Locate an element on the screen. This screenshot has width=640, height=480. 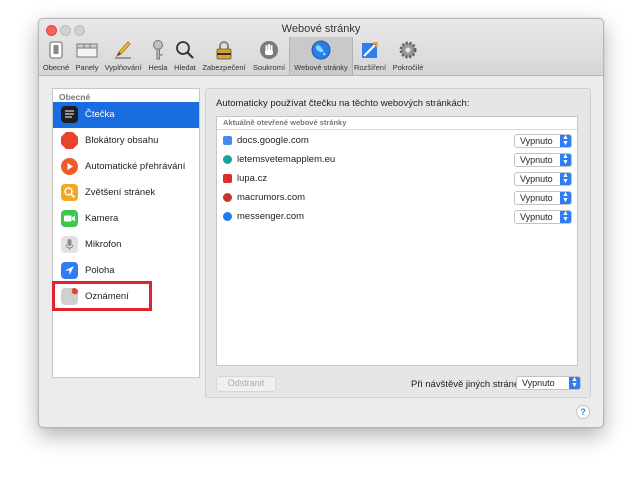
tab-rozsireni-label: Rozšíření is located at coordinates (370, 67).